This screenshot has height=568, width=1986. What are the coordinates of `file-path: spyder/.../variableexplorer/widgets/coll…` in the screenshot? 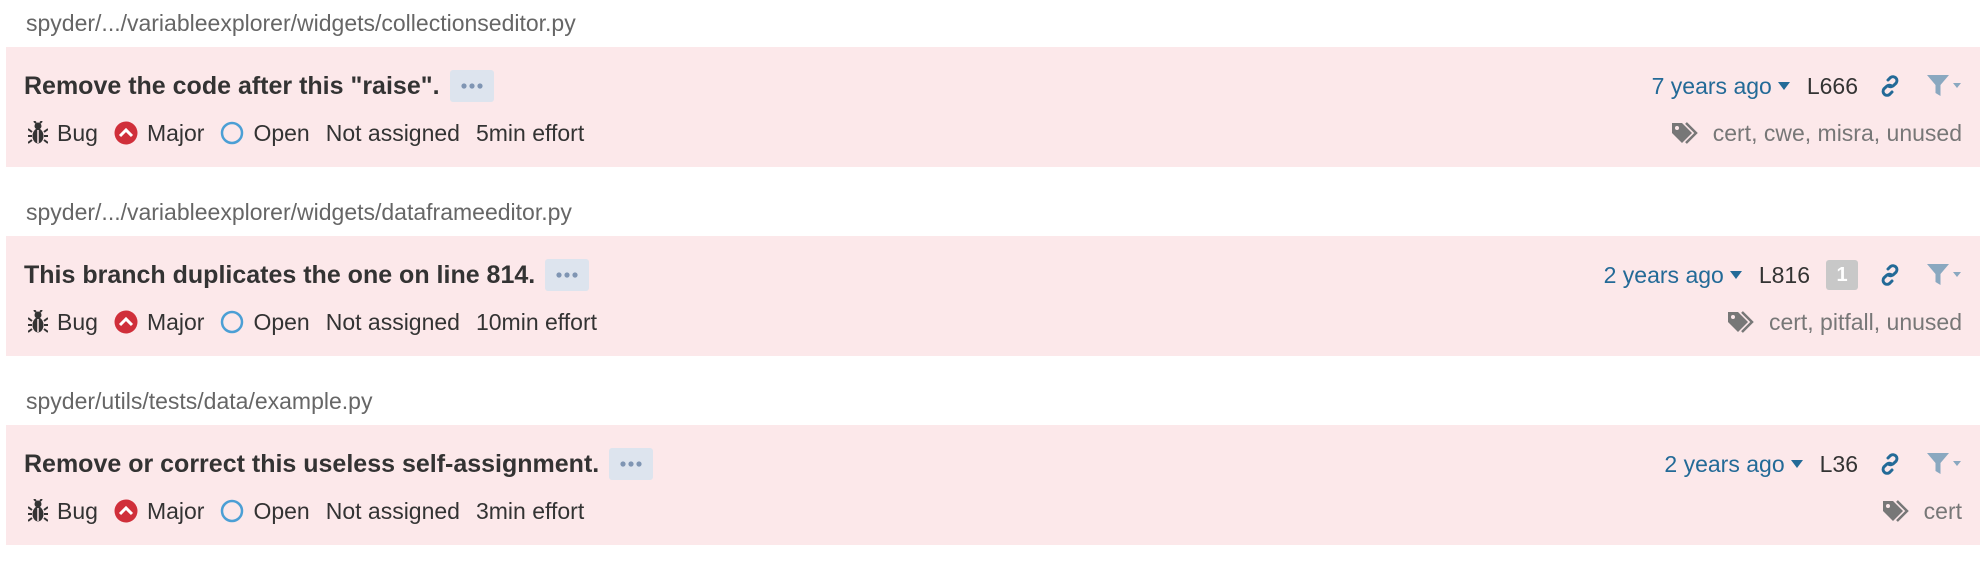 It's located at (993, 23).